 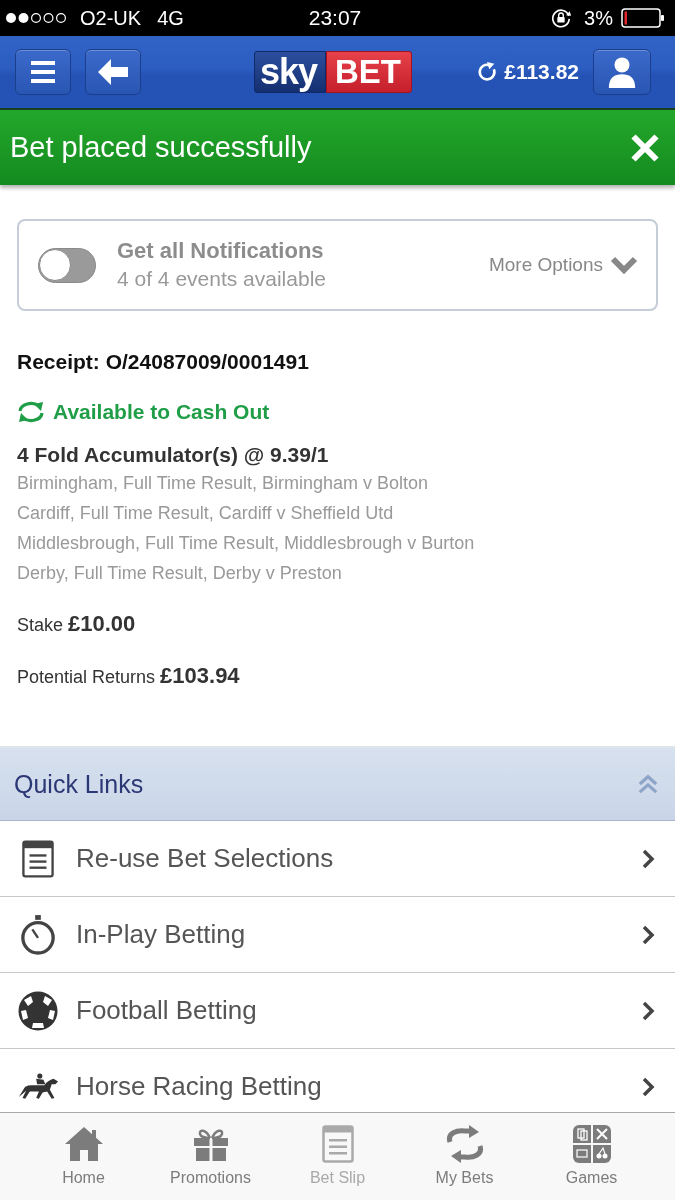 What do you see at coordinates (161, 147) in the screenshot?
I see `success-message: Bet placed successfully` at bounding box center [161, 147].